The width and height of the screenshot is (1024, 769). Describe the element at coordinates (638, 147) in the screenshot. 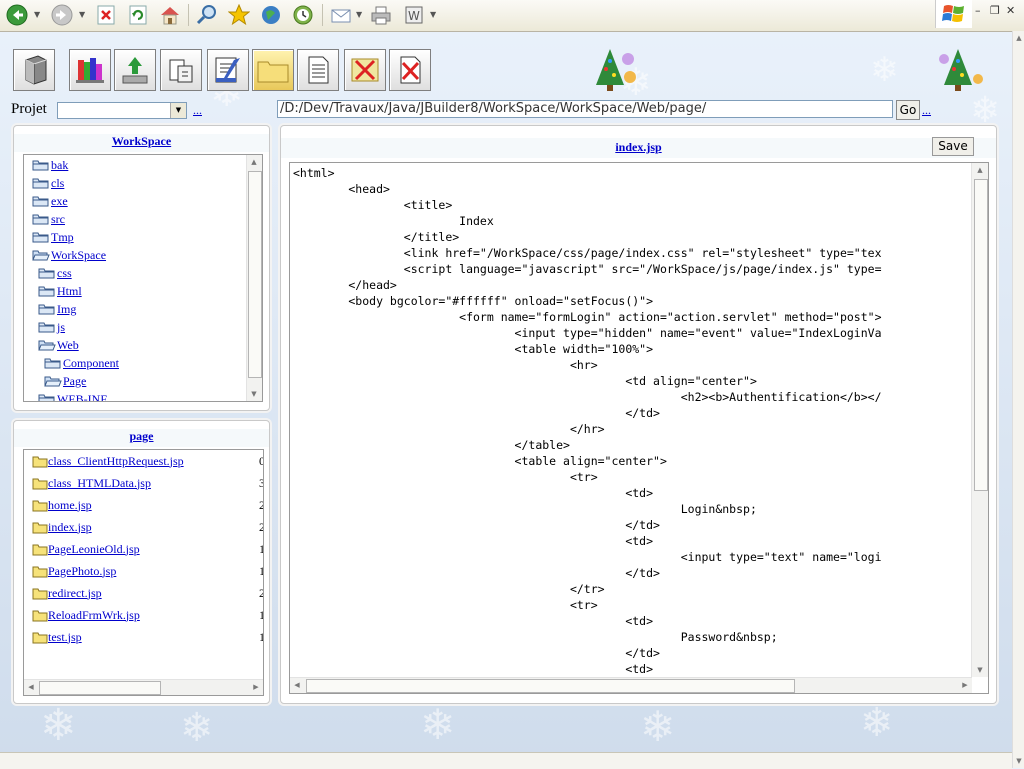

I see `editor-filename-link: index.jsp` at that location.